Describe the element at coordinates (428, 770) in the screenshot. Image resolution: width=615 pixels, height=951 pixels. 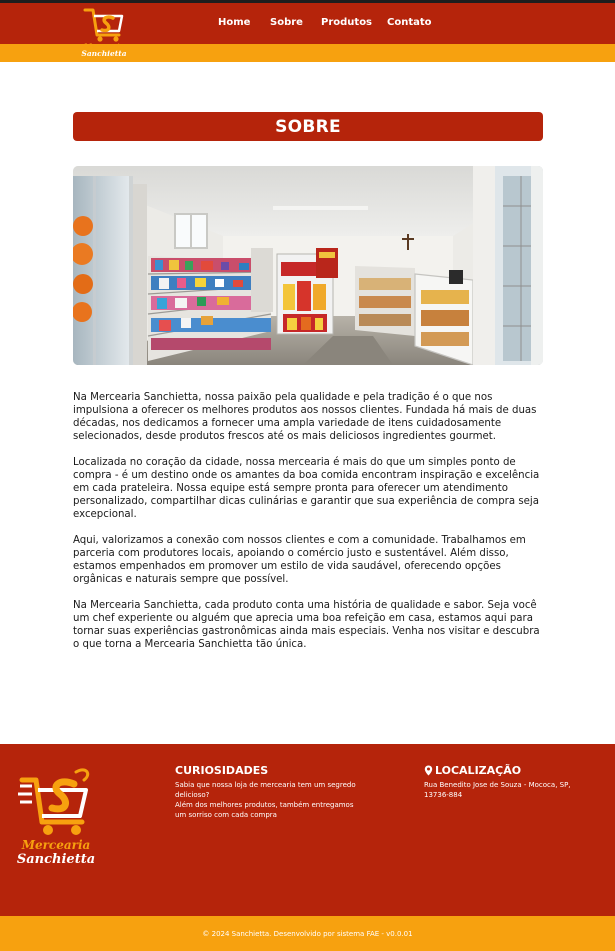
I see `map-pin-icon` at that location.